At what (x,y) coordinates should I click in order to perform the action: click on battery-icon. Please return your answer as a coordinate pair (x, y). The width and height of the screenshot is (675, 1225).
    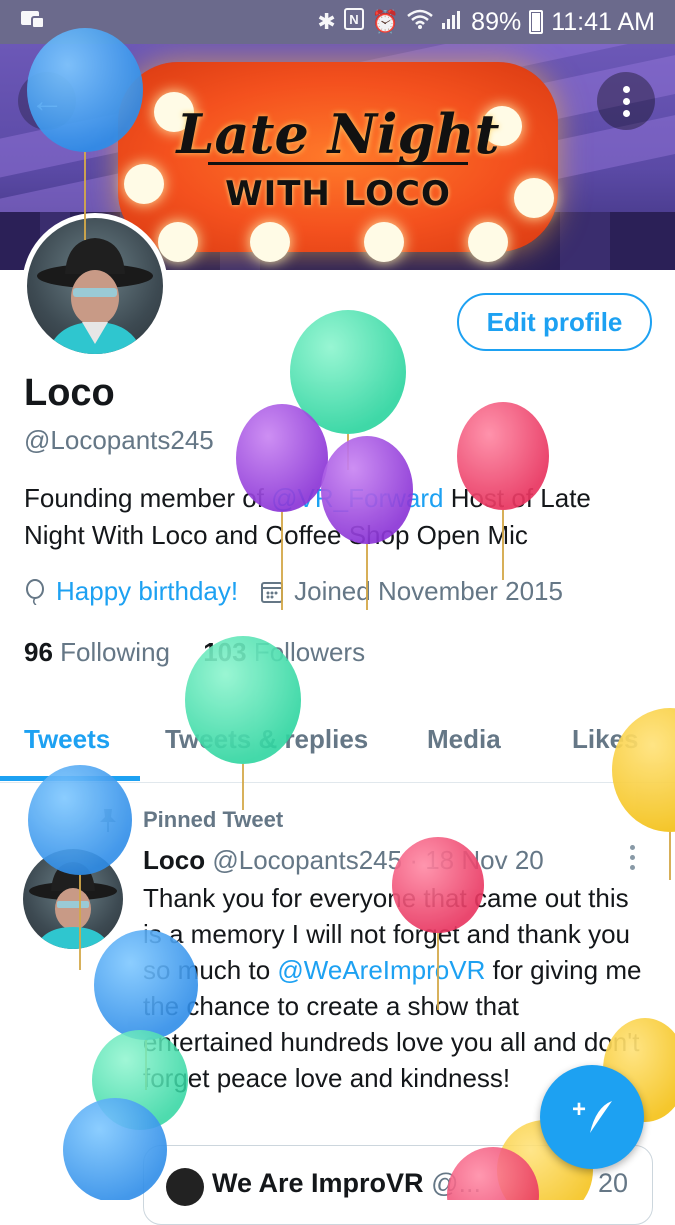
    Looking at the image, I should click on (536, 22).